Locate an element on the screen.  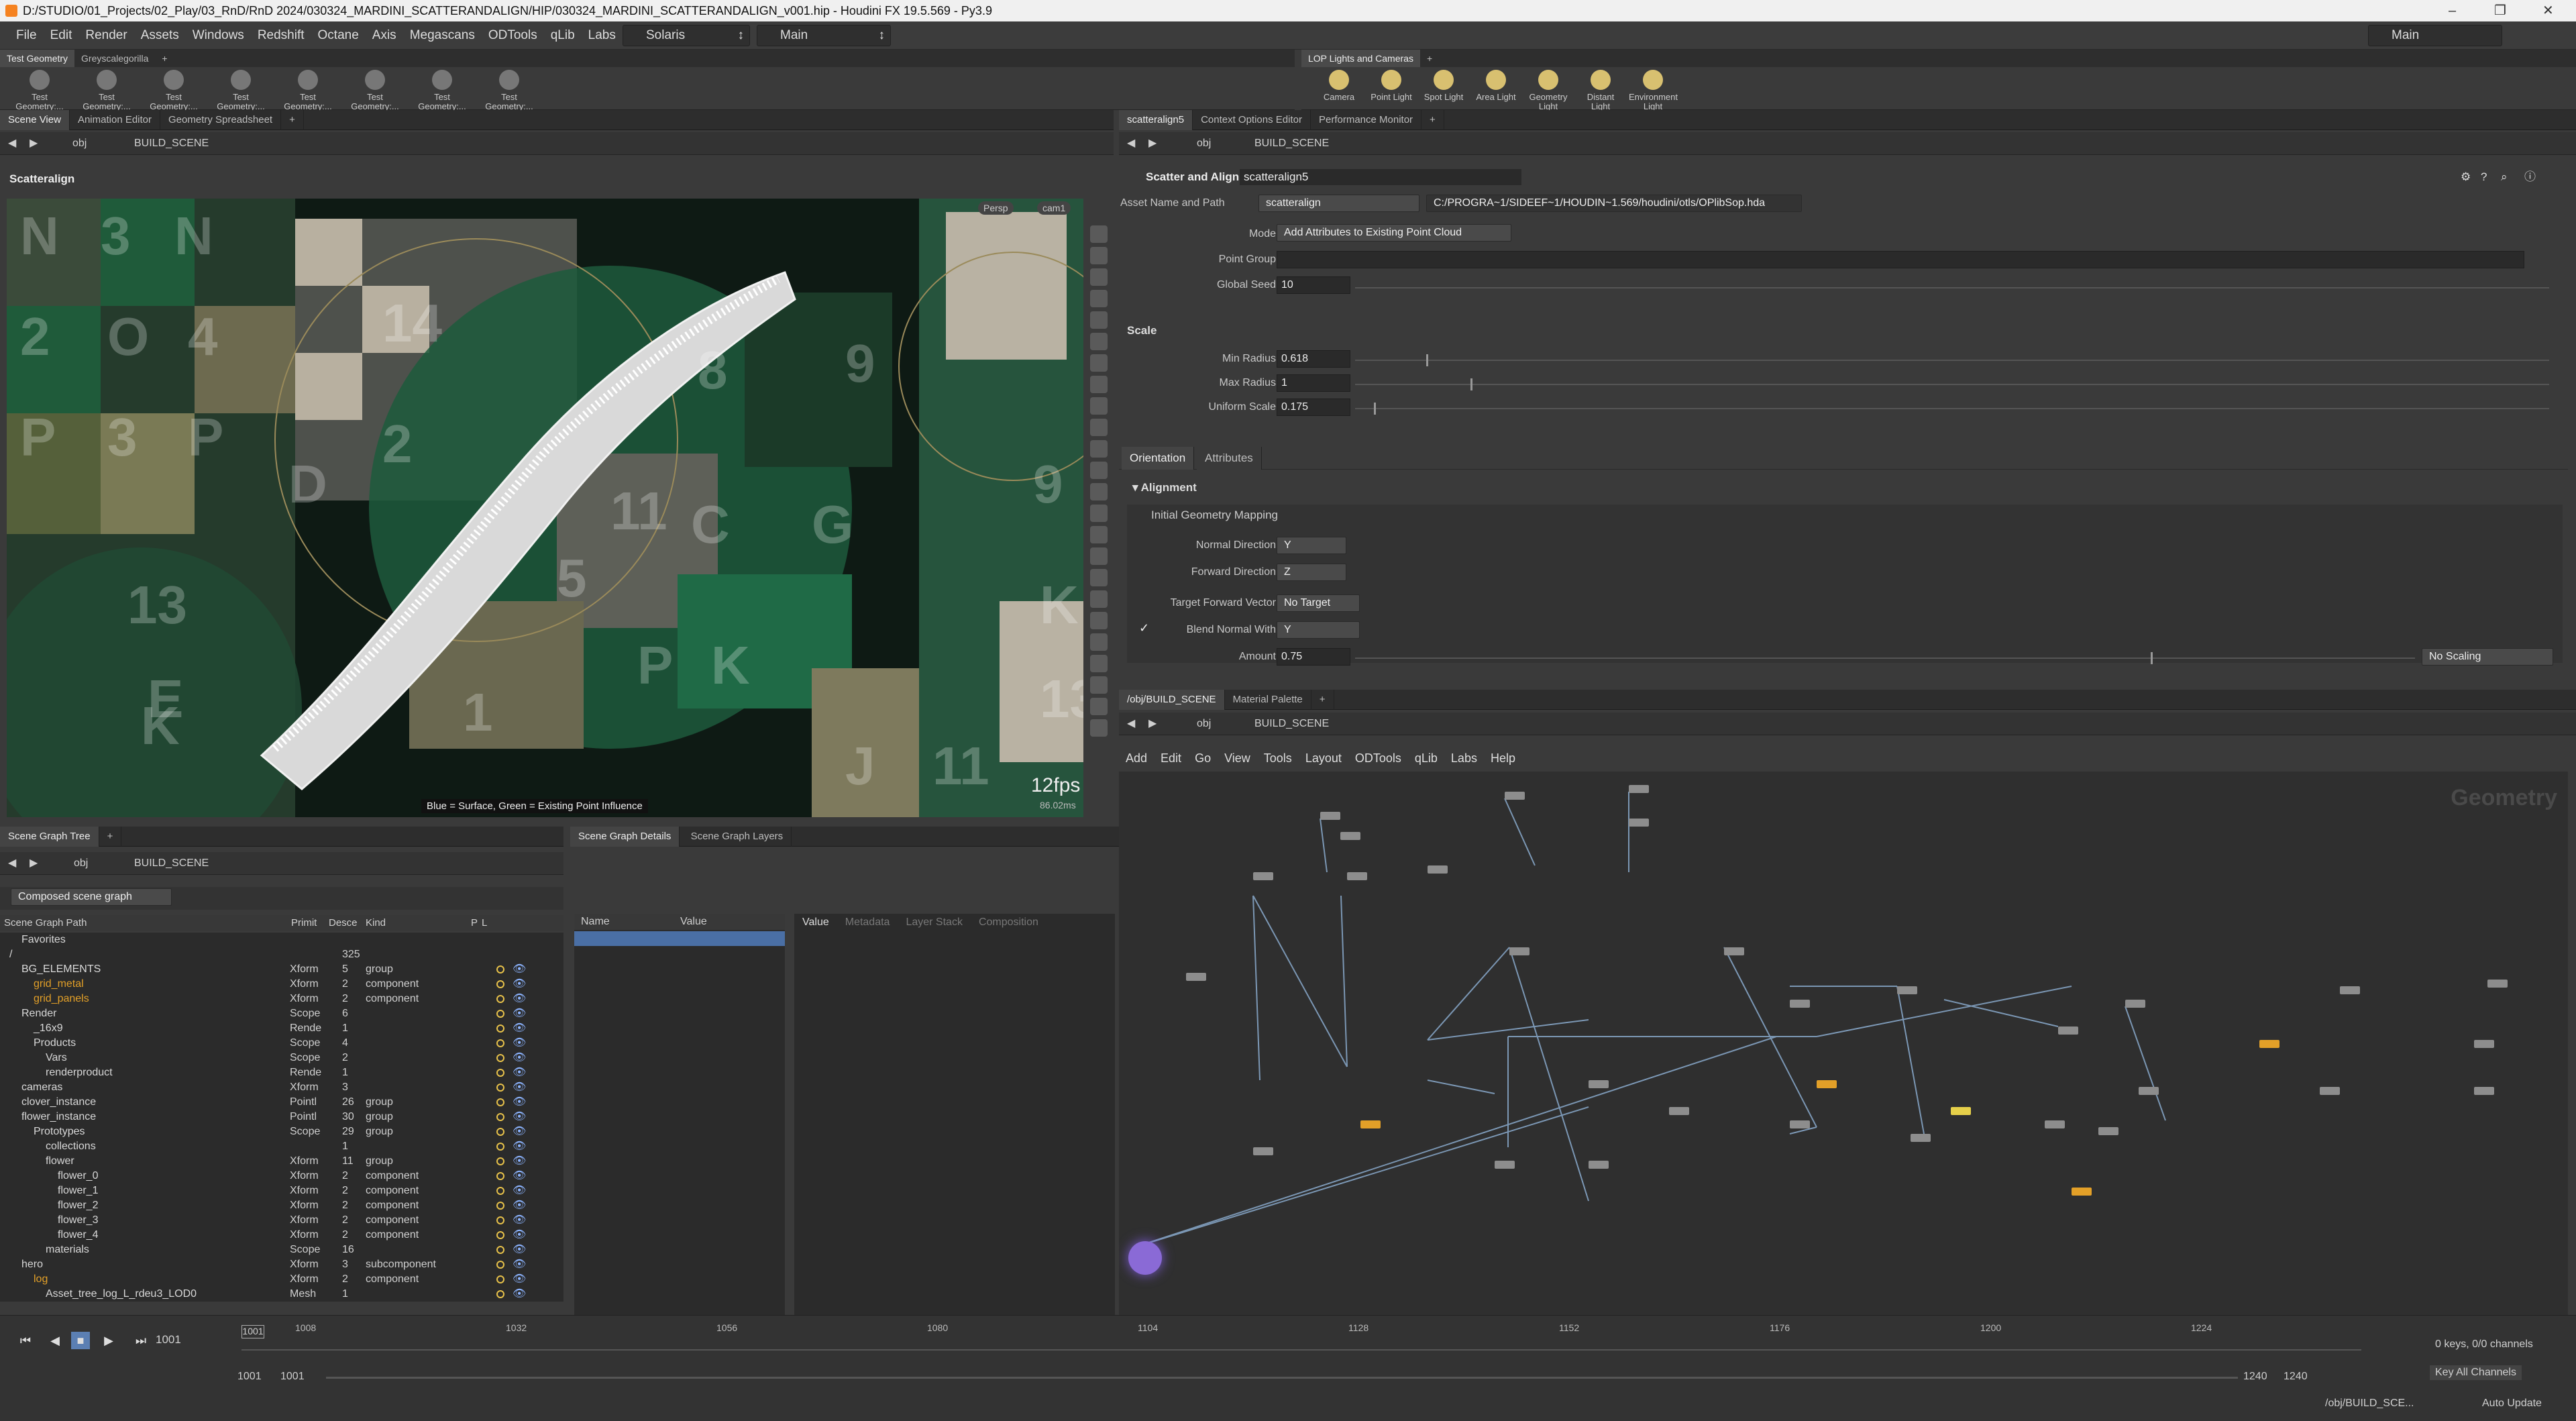
shelf-tool: Point Light is located at coordinates (1391, 86).